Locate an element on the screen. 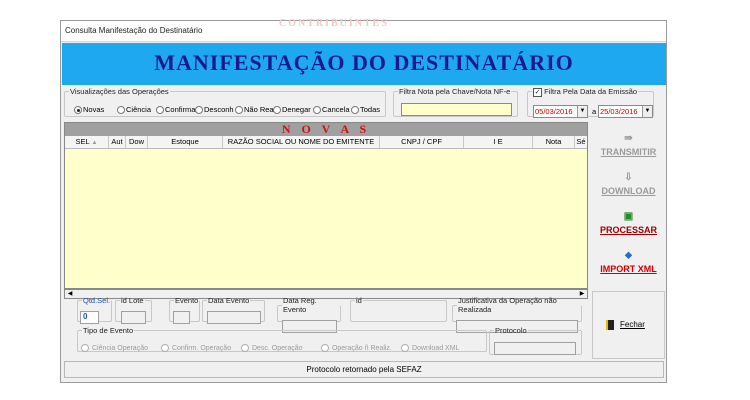 This screenshot has height=400, width=750. process-icon: ▣ is located at coordinates (628, 216).